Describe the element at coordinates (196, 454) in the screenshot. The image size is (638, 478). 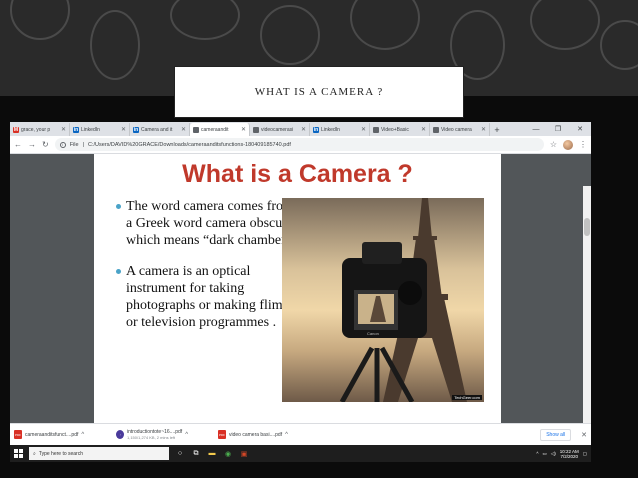
I see `task-view-icon: ⧉` at that location.